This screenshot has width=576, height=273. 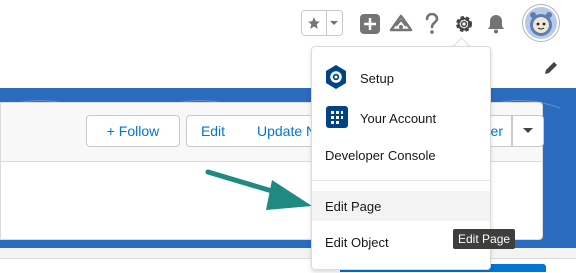 I want to click on astro-avatar-icon, so click(x=541, y=23).